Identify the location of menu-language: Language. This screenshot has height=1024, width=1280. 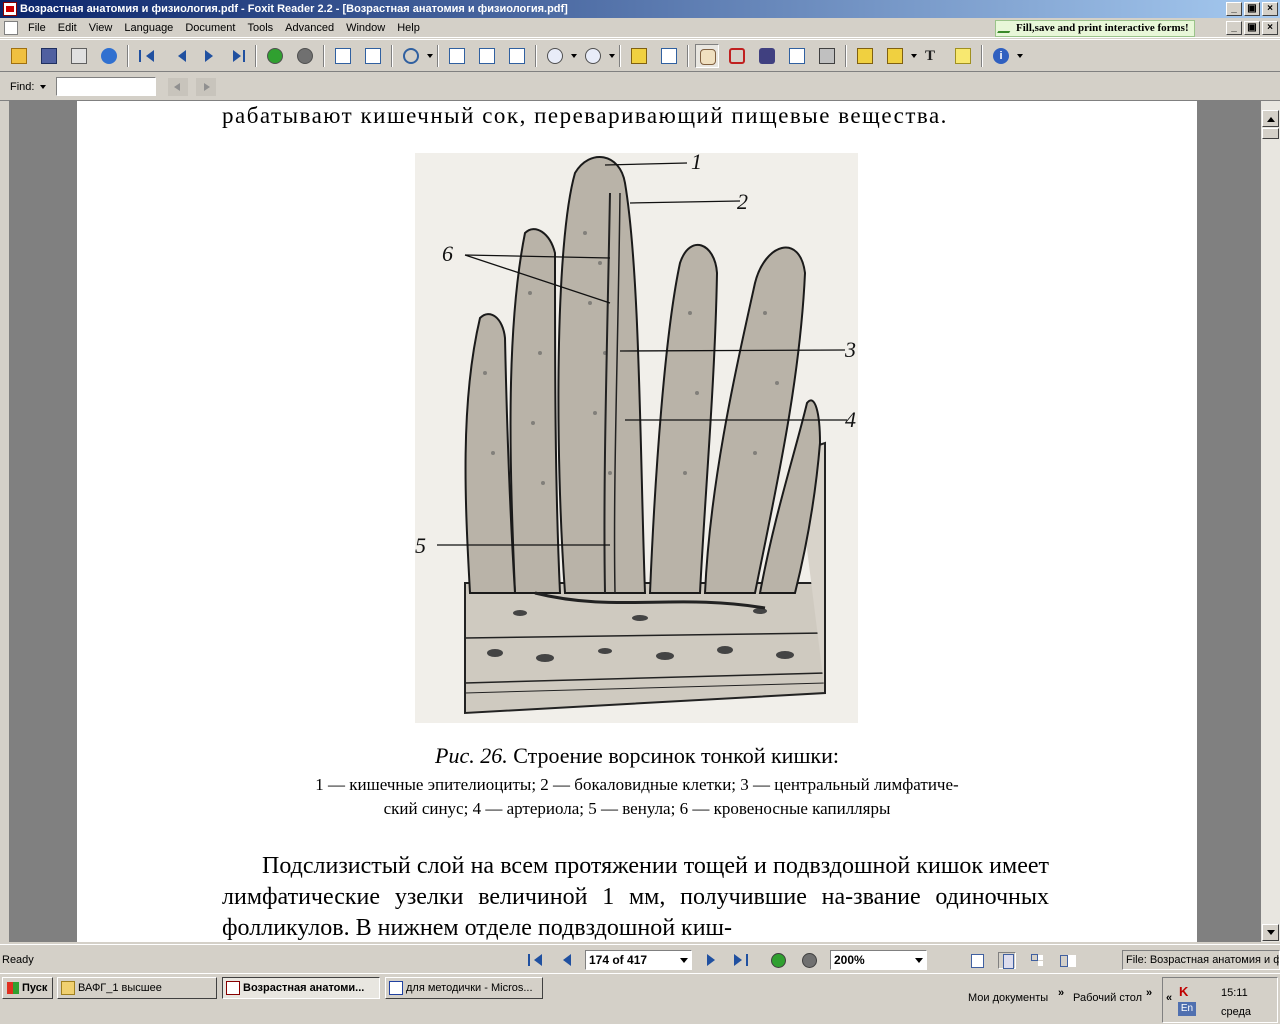
(148, 28).